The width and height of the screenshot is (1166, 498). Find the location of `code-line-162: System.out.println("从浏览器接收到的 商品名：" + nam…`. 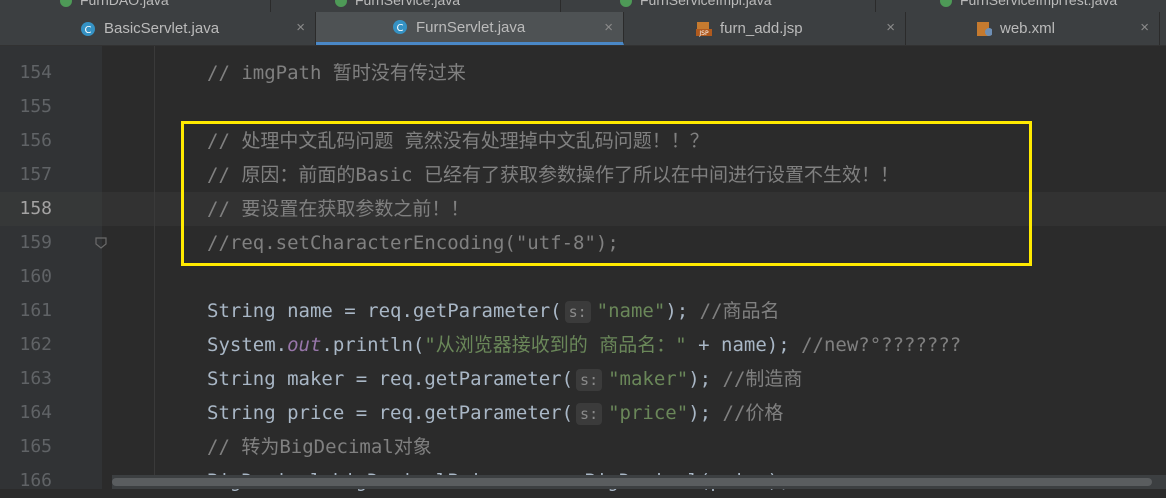

code-line-162: System.out.println("从浏览器接收到的 商品名：" + nam… is located at coordinates (584, 345).